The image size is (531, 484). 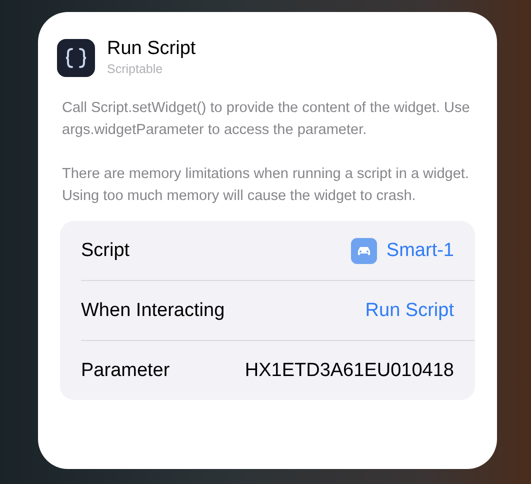 What do you see at coordinates (364, 251) in the screenshot?
I see `car-icon` at bounding box center [364, 251].